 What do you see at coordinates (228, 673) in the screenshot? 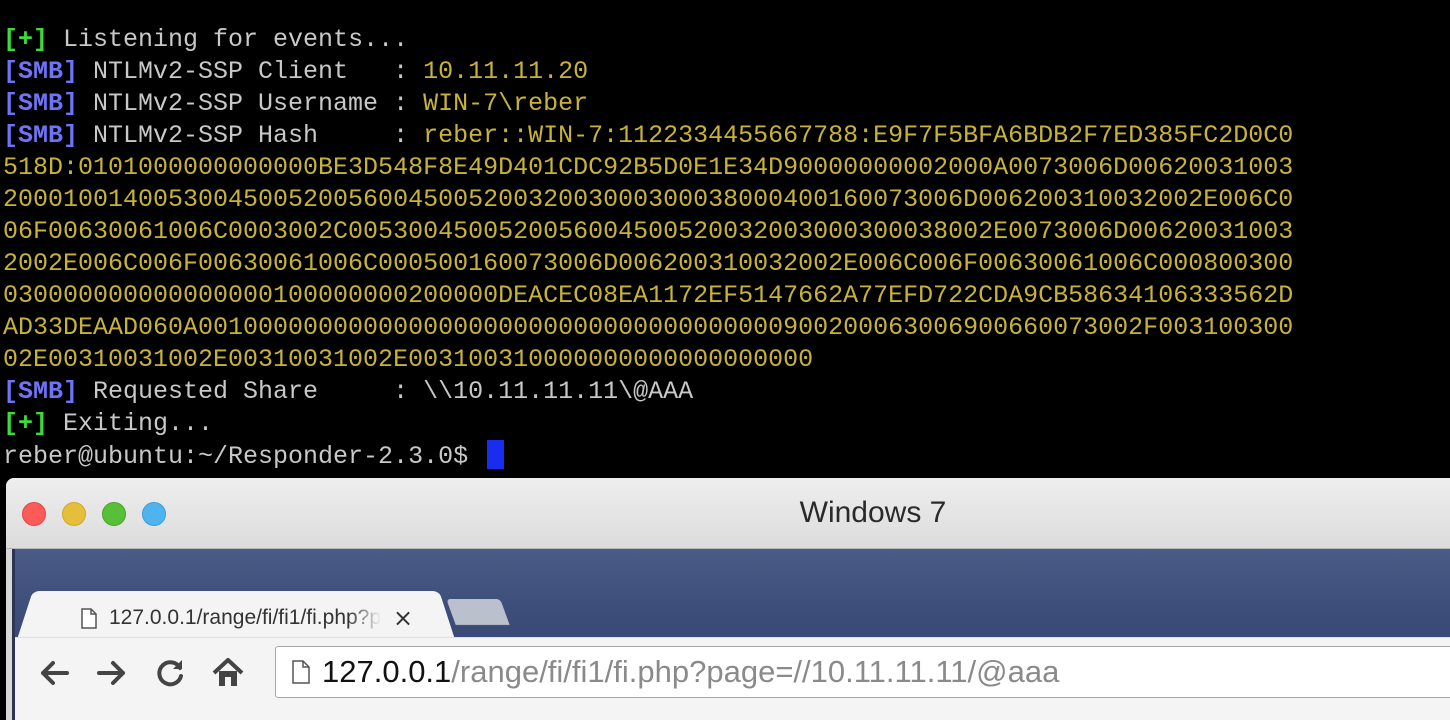
I see `home-icon` at bounding box center [228, 673].